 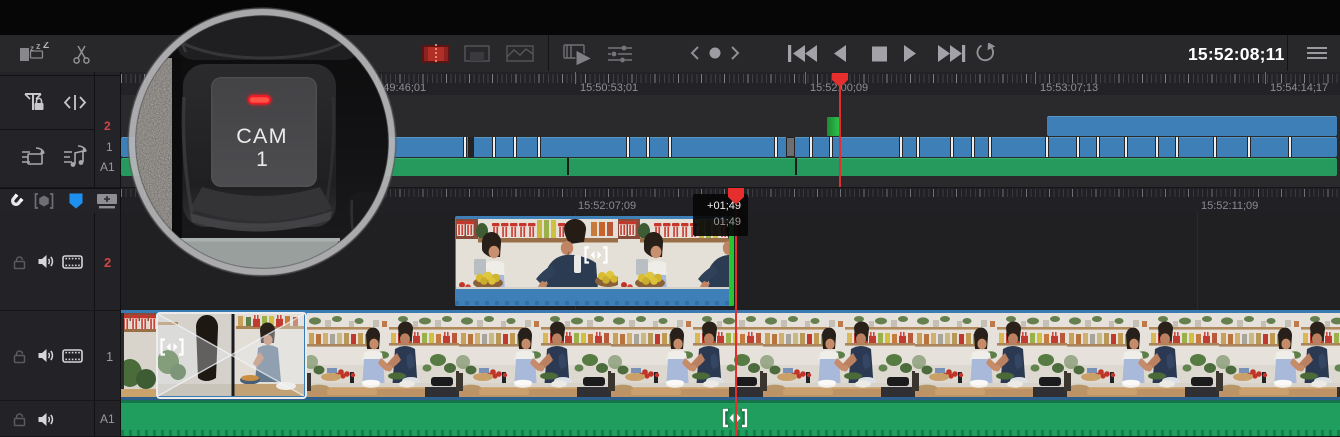 I want to click on svg-text: Z, so click(x=46, y=46).